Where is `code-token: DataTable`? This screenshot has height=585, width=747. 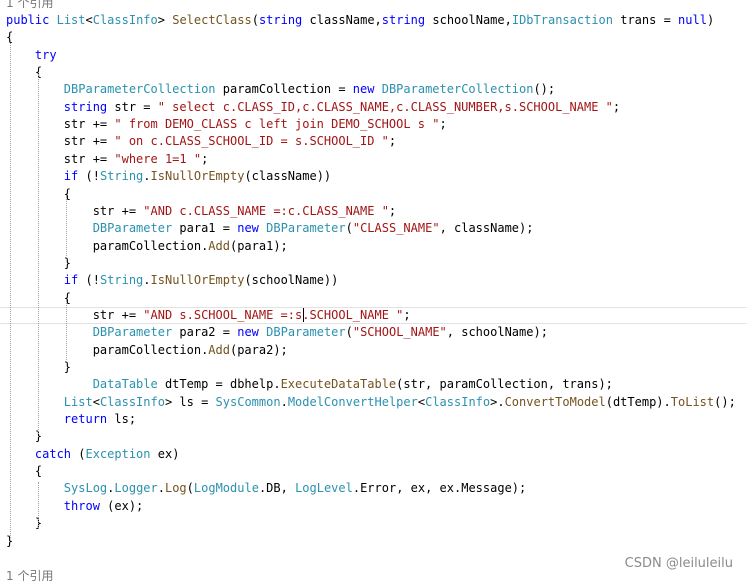 code-token: DataTable is located at coordinates (125, 384).